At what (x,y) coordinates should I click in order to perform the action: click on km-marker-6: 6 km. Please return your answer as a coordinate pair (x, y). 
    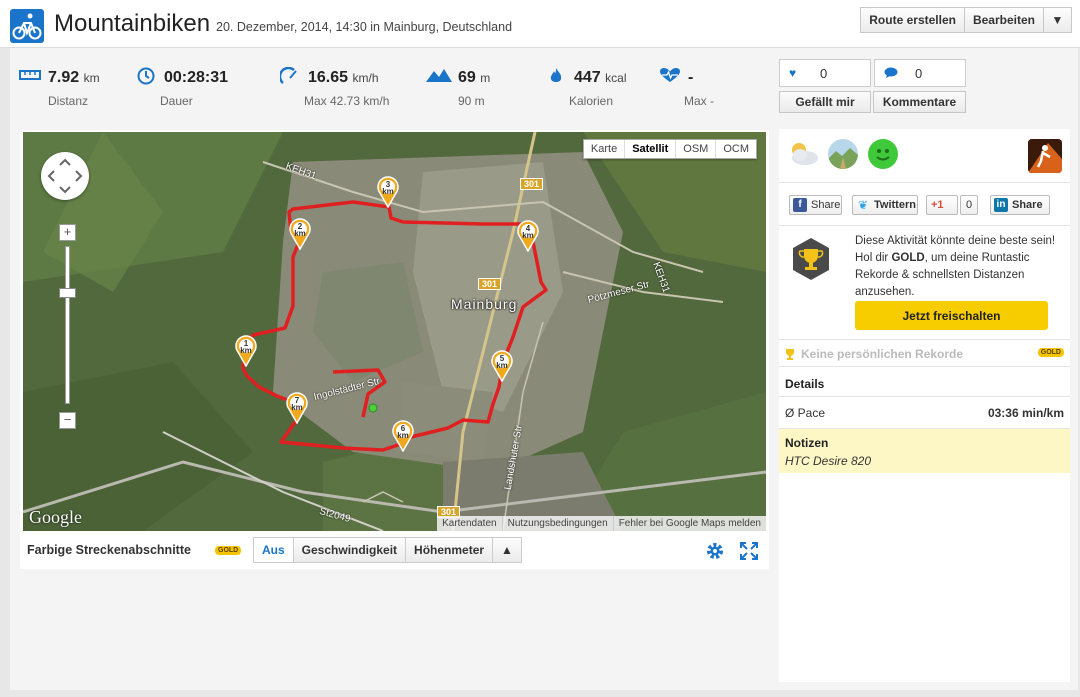
    Looking at the image, I should click on (403, 436).